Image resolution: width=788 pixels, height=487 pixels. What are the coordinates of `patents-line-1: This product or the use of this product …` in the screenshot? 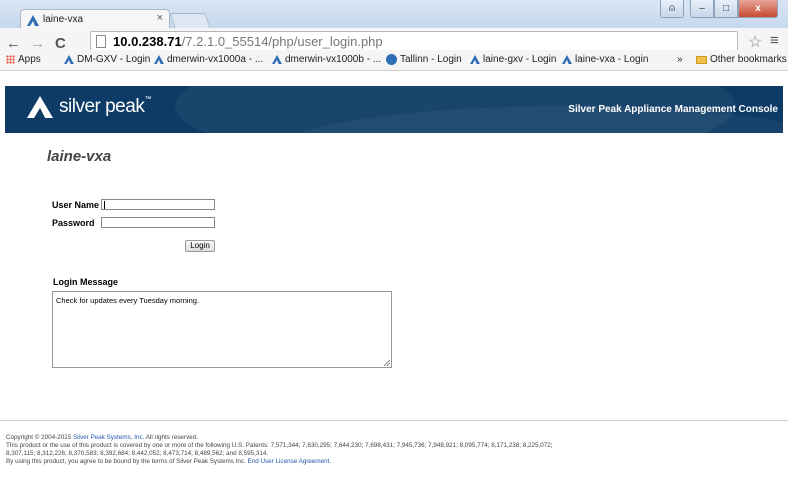 It's located at (279, 445).